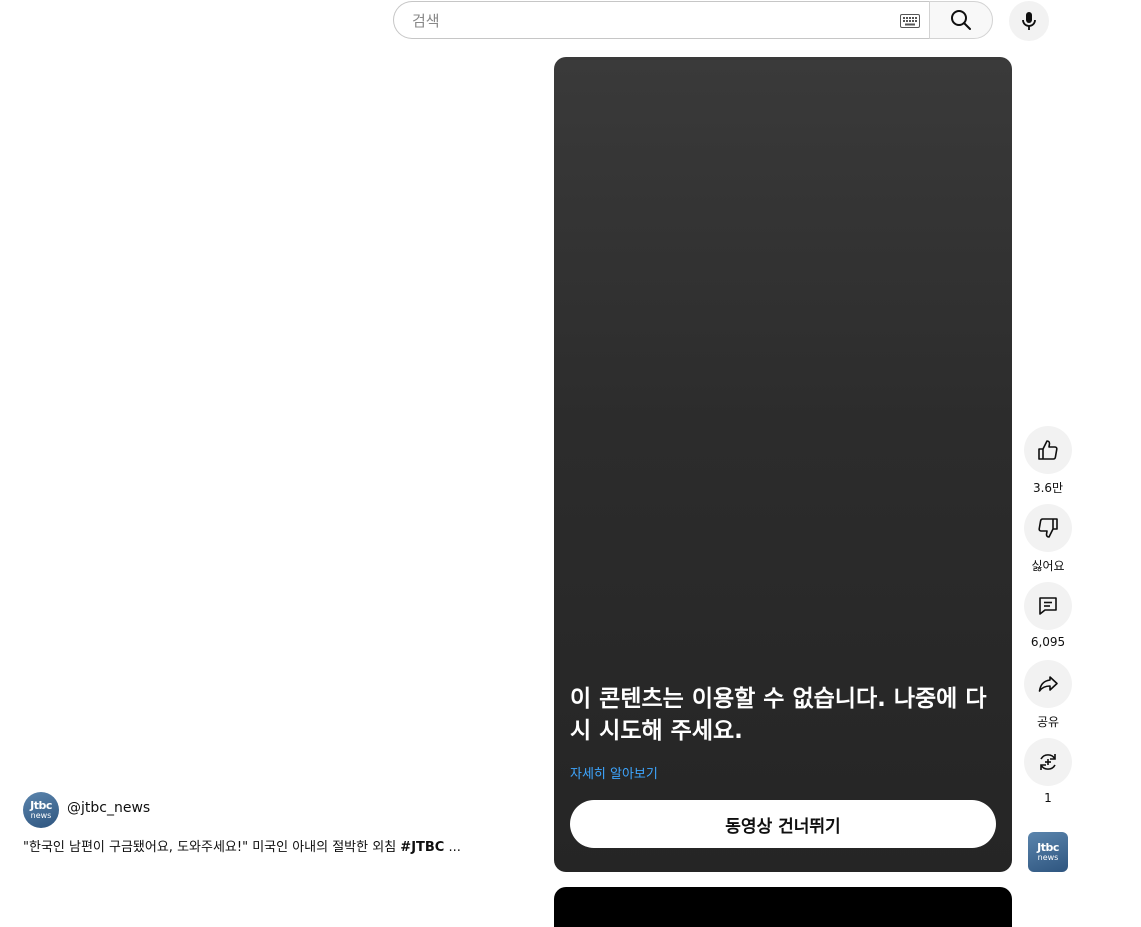  What do you see at coordinates (108, 808) in the screenshot?
I see `channel-handle: @jtbc_news` at bounding box center [108, 808].